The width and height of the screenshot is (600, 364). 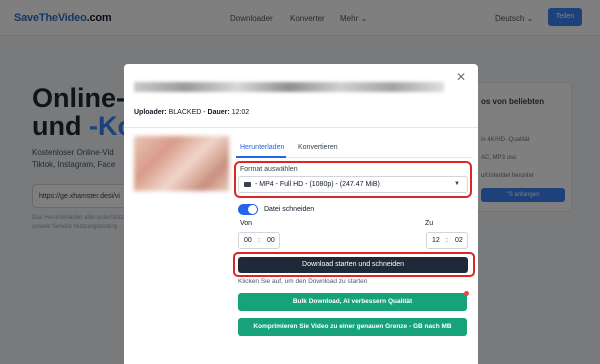 What do you see at coordinates (262, 147) in the screenshot?
I see `tab-herunterladen: Herunterladen` at bounding box center [262, 147].